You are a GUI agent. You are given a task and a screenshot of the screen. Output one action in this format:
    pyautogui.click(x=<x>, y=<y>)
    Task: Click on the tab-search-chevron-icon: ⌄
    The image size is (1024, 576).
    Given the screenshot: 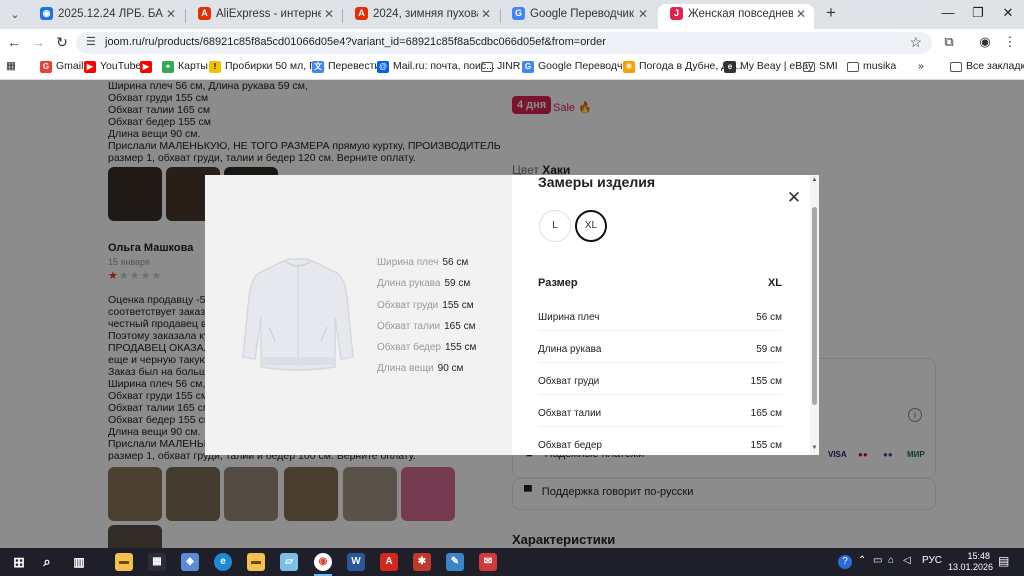 What is the action you would take?
    pyautogui.click(x=15, y=15)
    